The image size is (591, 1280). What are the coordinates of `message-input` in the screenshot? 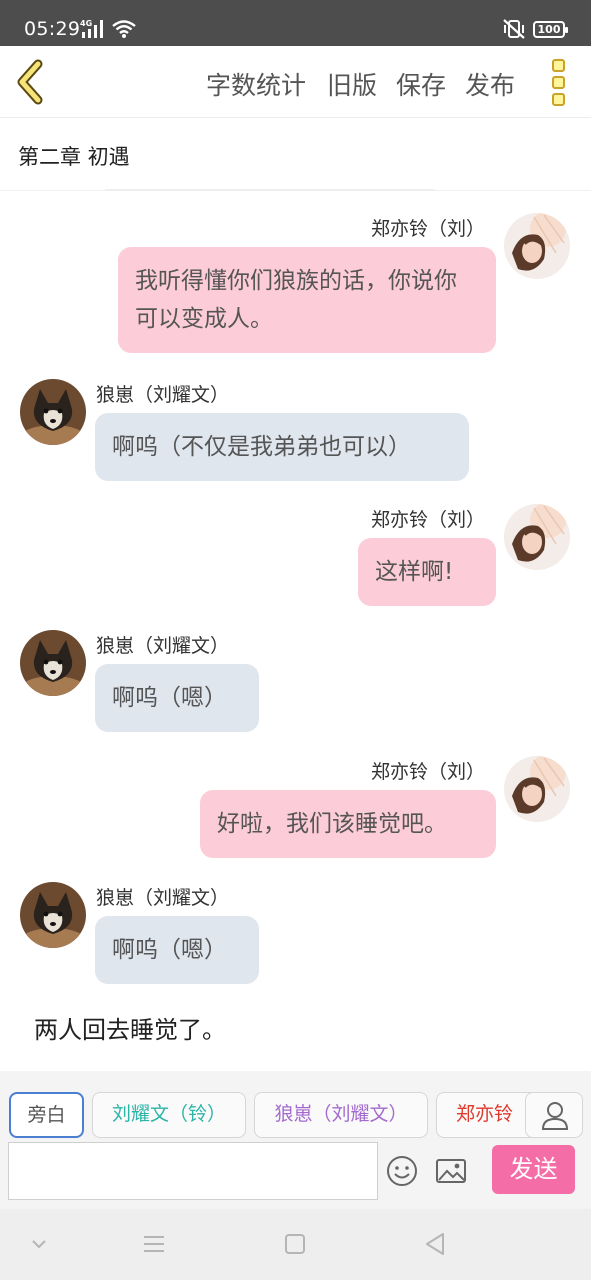 It's located at (193, 1171).